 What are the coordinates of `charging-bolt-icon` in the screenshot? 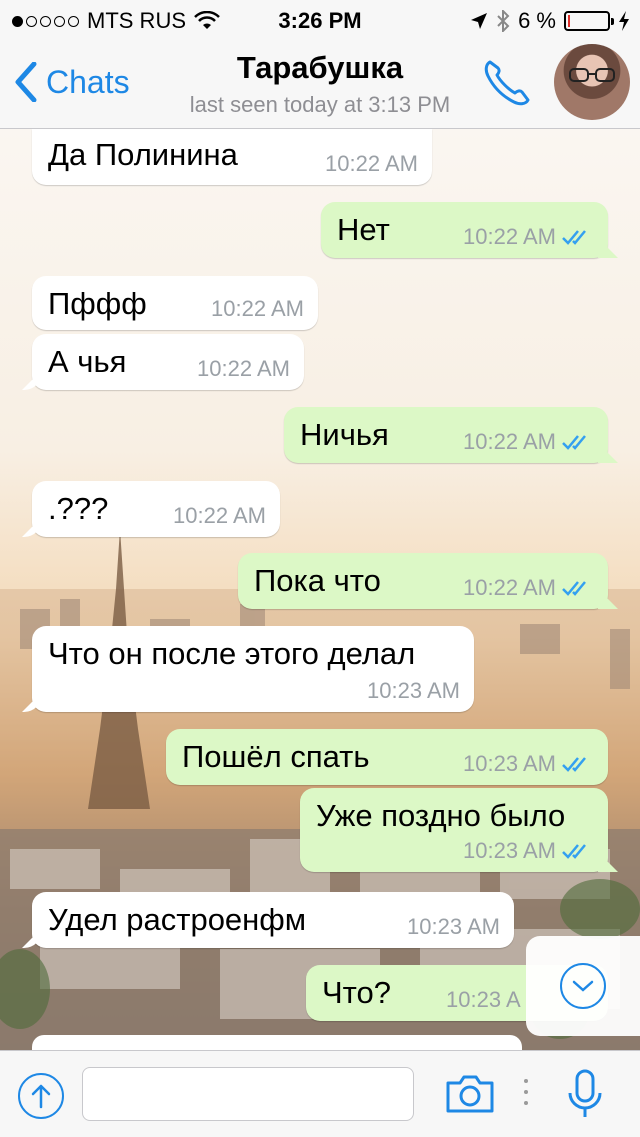 It's located at (624, 21).